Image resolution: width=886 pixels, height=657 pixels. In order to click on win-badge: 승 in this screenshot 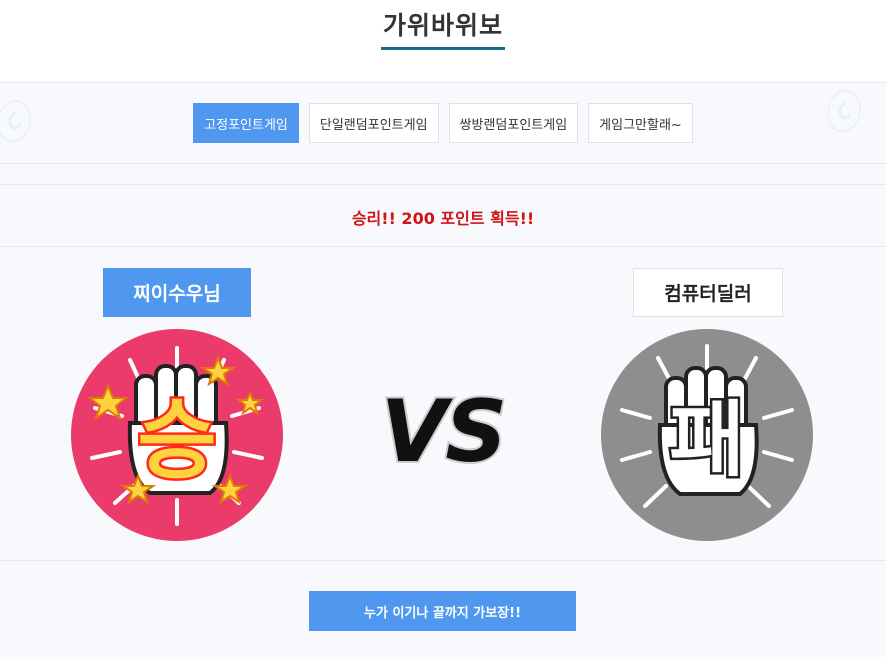, I will do `click(177, 435)`.